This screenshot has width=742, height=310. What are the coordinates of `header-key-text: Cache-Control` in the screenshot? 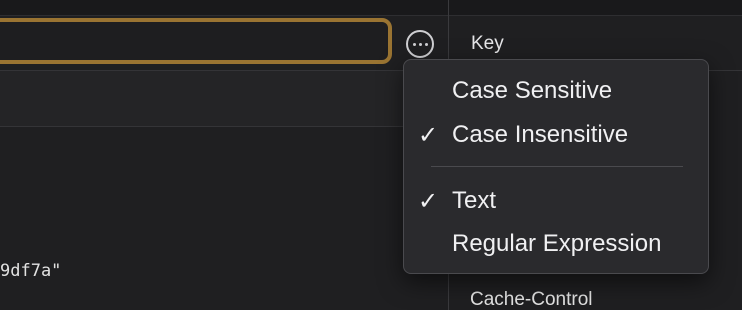 It's located at (531, 299).